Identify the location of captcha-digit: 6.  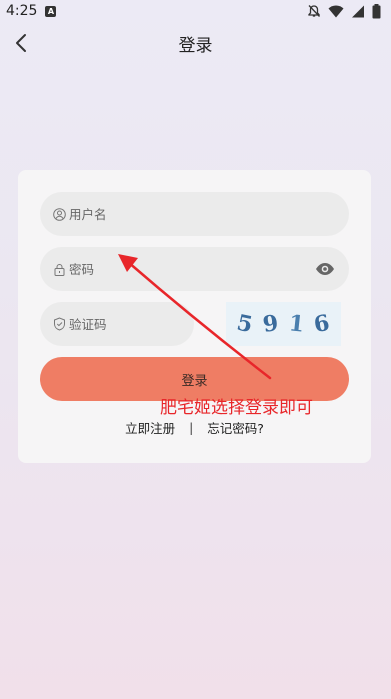
(322, 324).